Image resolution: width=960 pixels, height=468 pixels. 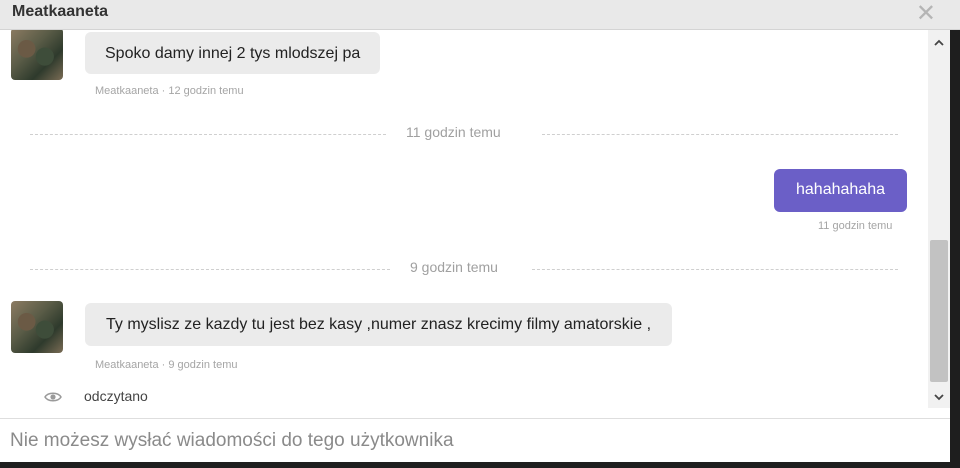 I want to click on scrollbar, so click(x=939, y=219).